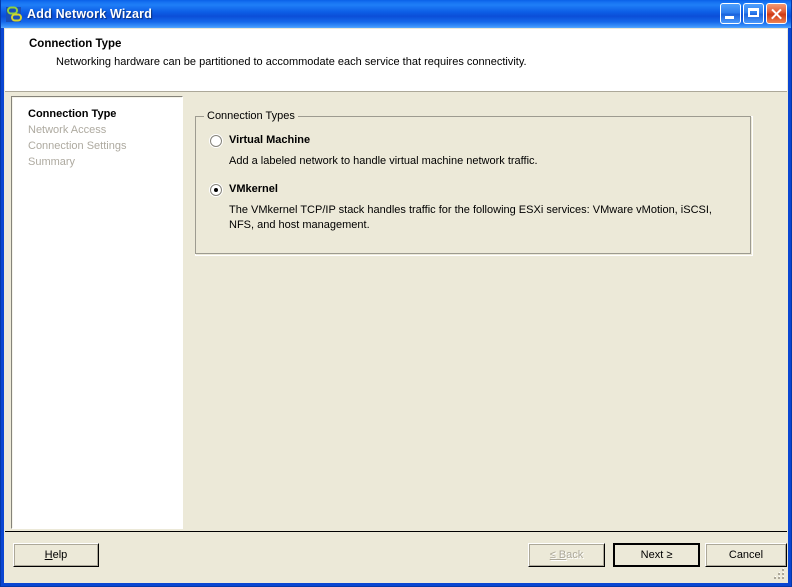  Describe the element at coordinates (270, 140) in the screenshot. I see `radio-virtual-machine-label: Virtual Machine` at that location.